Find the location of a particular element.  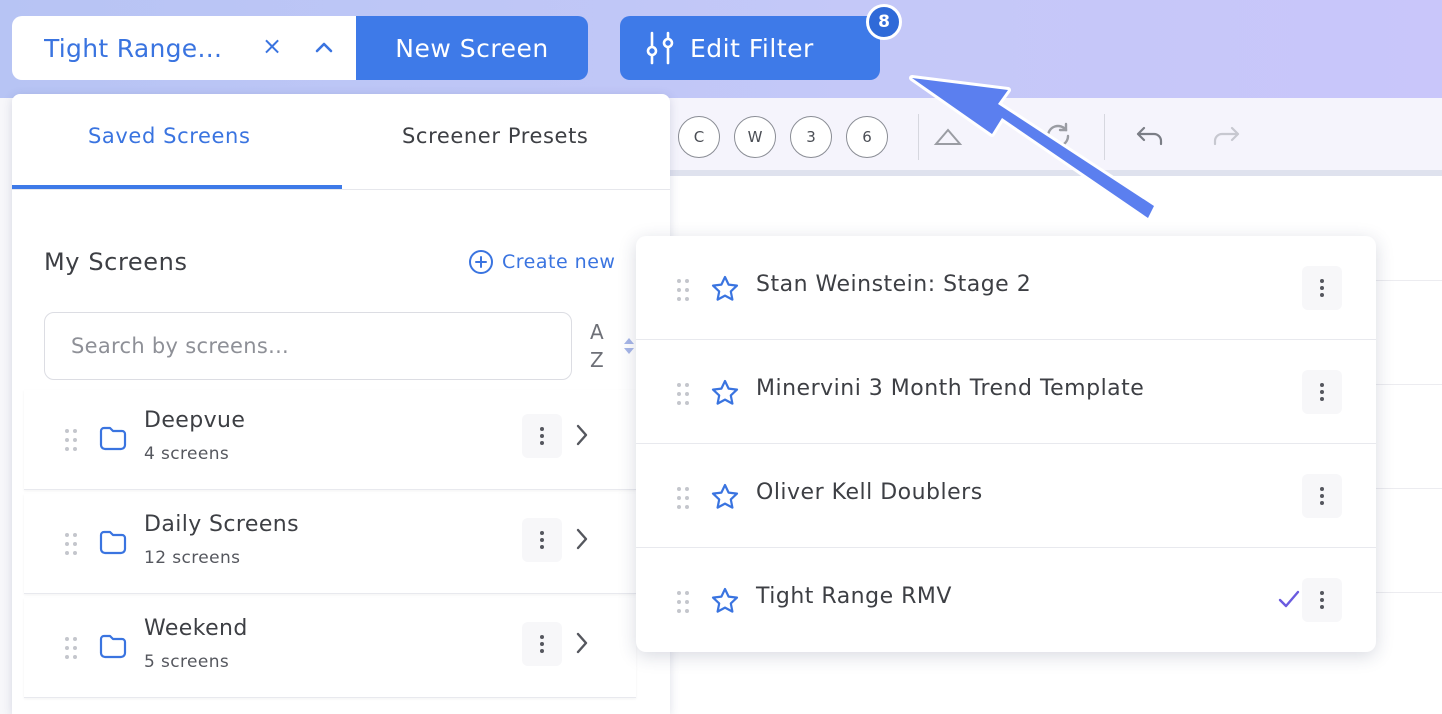

timeframe-button: 6 is located at coordinates (867, 137).